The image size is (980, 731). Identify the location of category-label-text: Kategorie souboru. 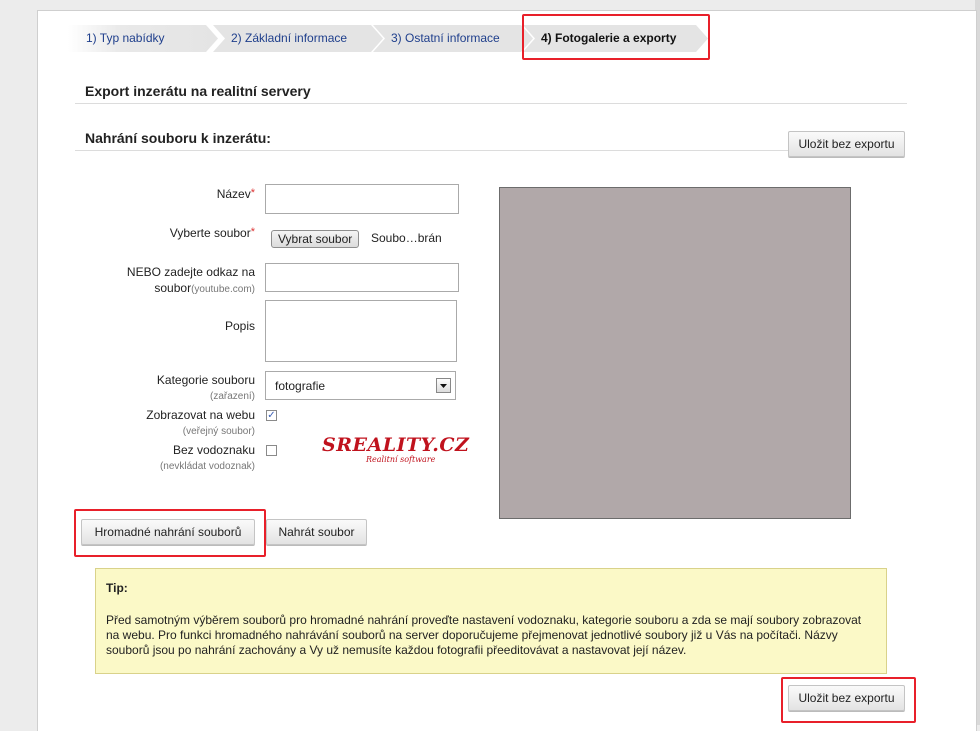
(205, 380).